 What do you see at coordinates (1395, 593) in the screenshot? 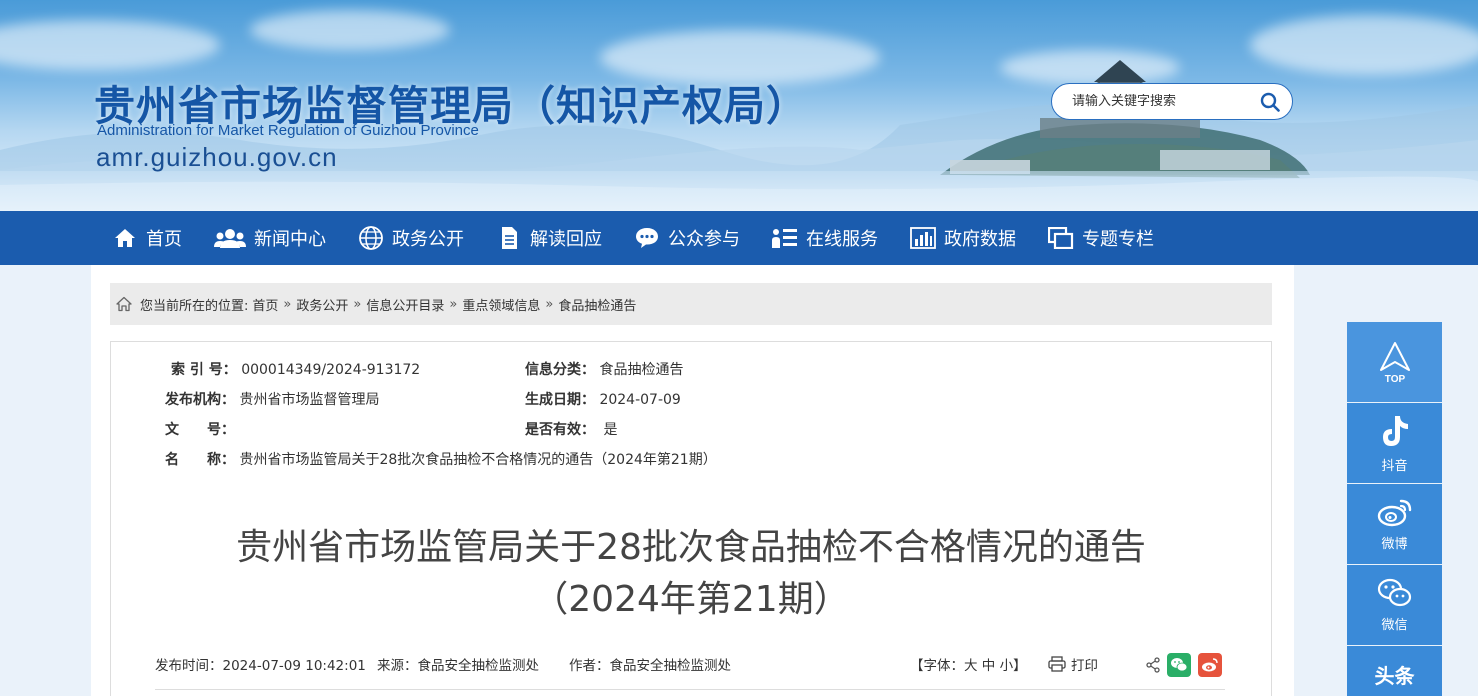
I see `wechat-icon` at bounding box center [1395, 593].